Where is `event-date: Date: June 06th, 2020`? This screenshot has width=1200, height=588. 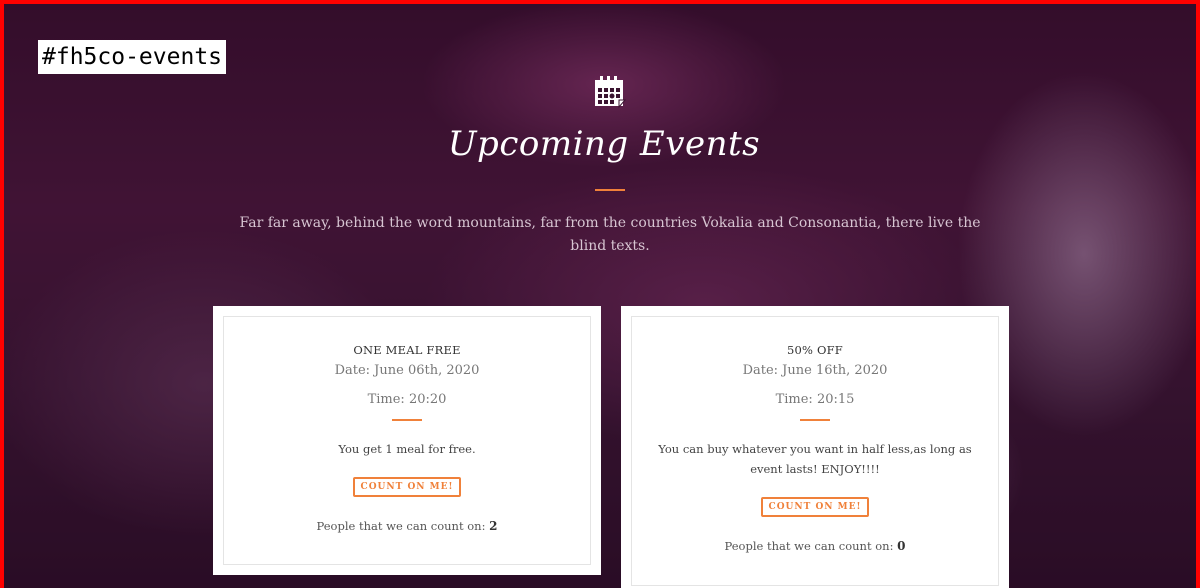 event-date: Date: June 06th, 2020 is located at coordinates (407, 370).